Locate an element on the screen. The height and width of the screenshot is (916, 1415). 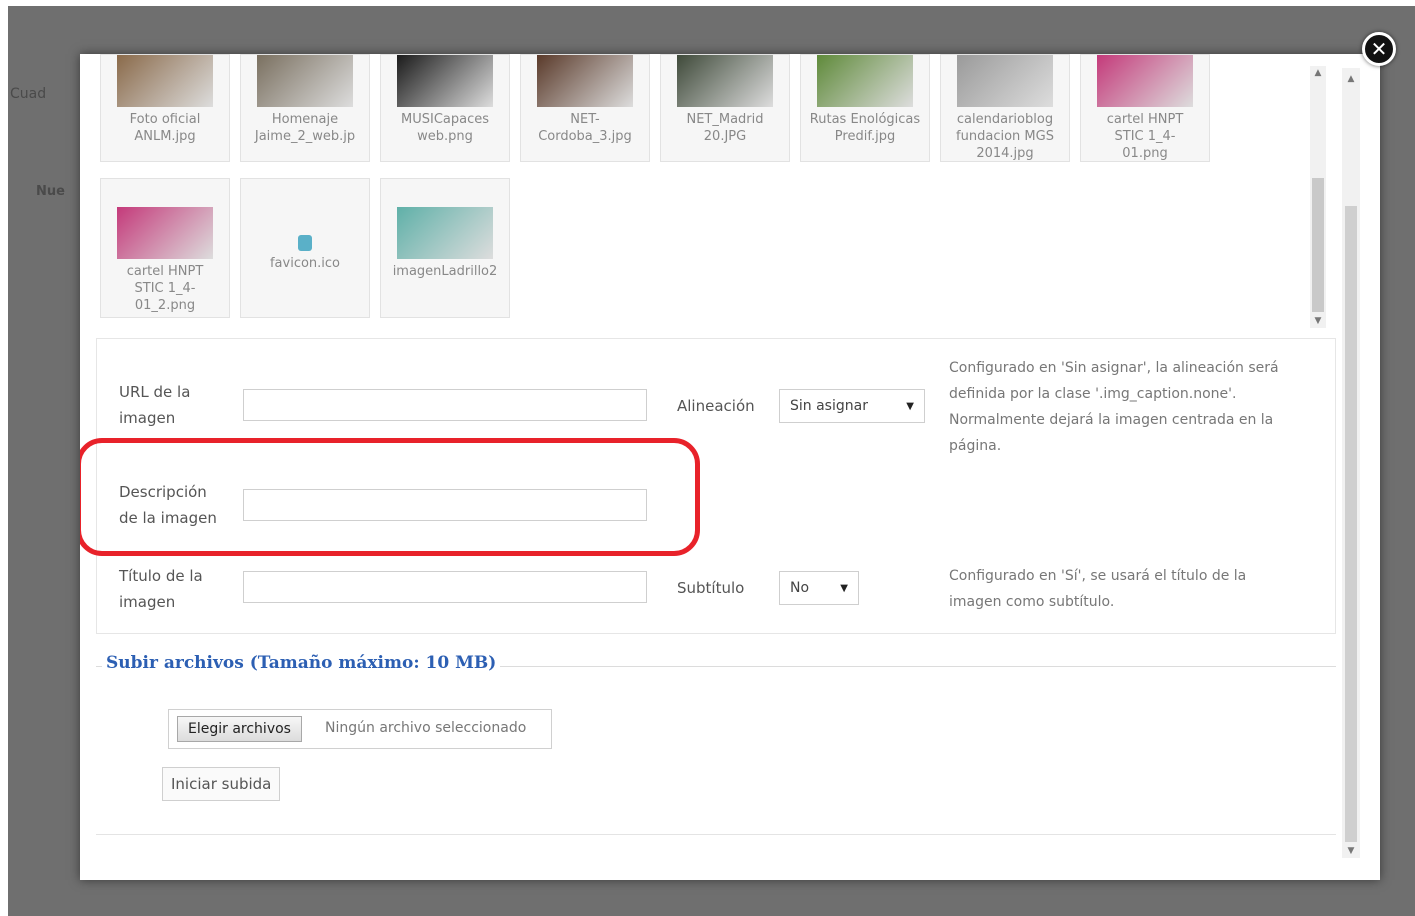
dialog-scrollbar: ▲ ▼ is located at coordinates (1351, 463).